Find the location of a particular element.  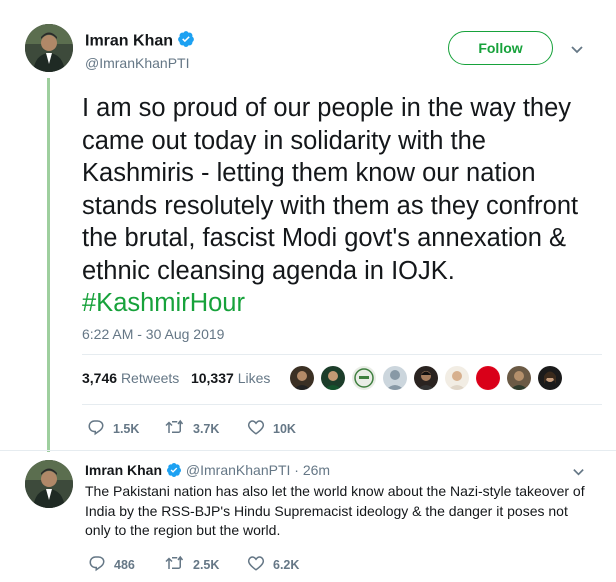

likes-label: Likes is located at coordinates (254, 378).